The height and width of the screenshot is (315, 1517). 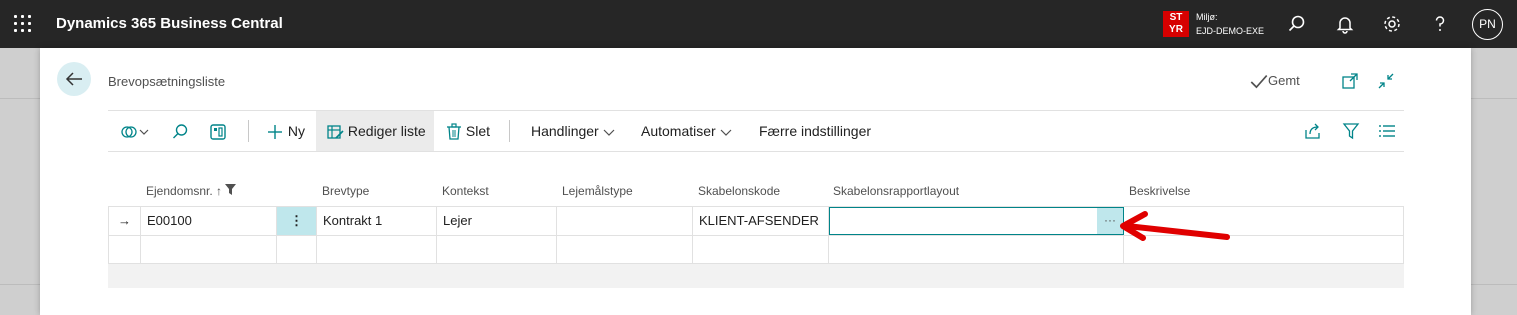 I want to click on analysis-icon, so click(x=218, y=132).